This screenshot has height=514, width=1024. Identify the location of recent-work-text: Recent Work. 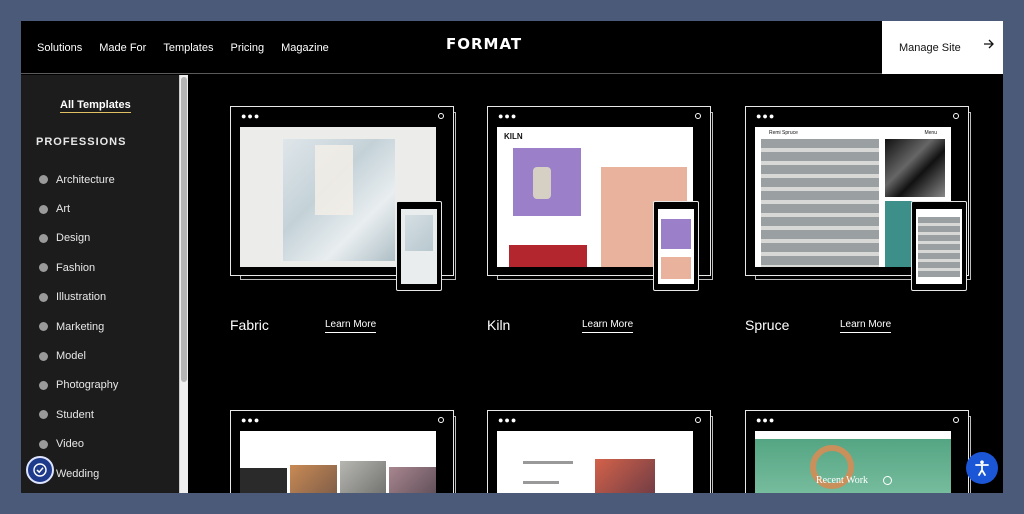
(842, 480).